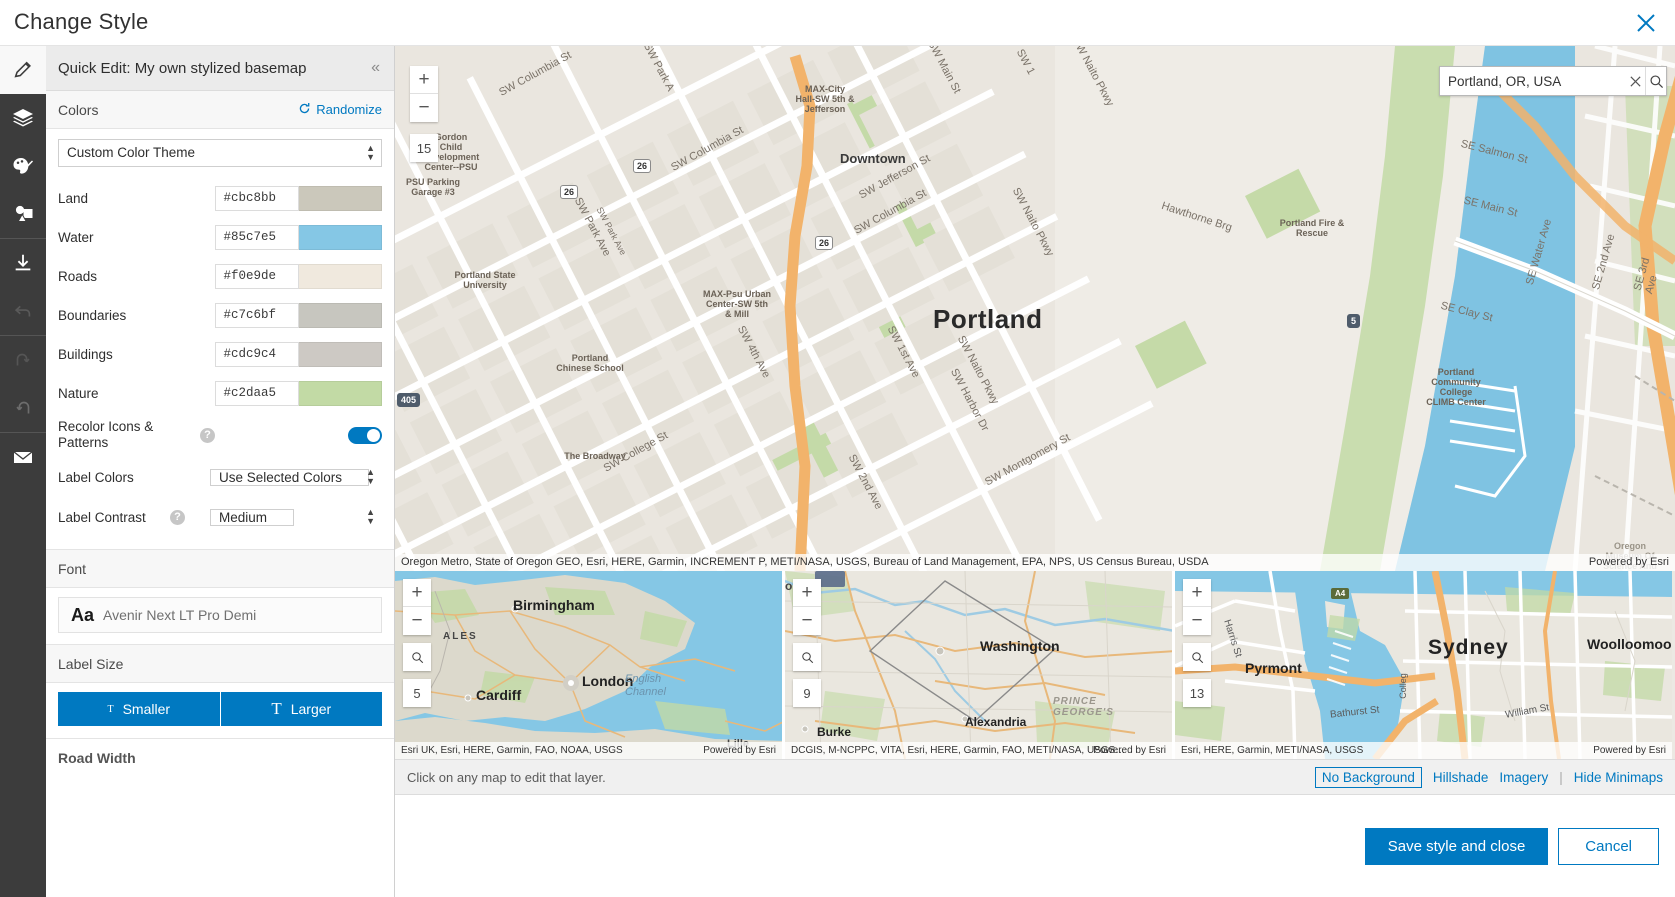  I want to click on rail-item-undo, so click(23, 360).